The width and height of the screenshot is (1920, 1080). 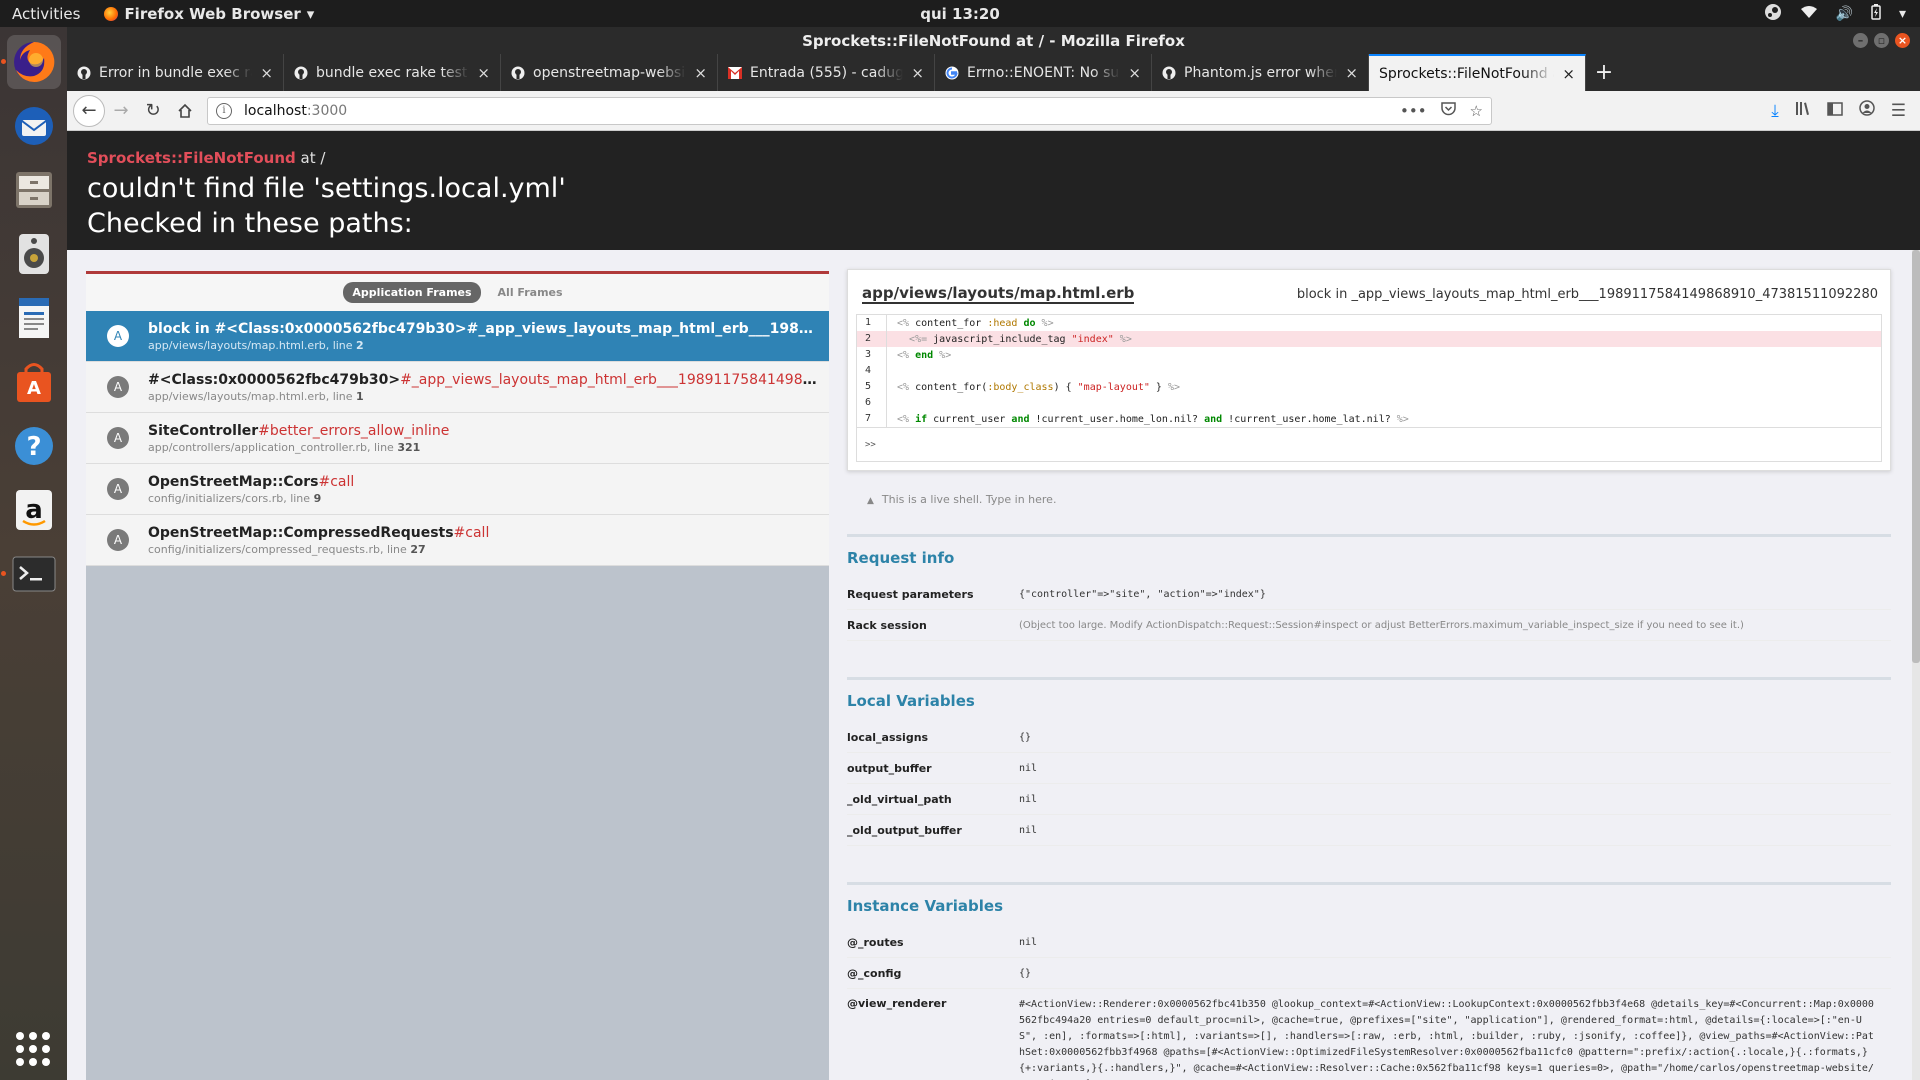 I want to click on tab-title: Error in bundle exec rake, so click(x=175, y=72).